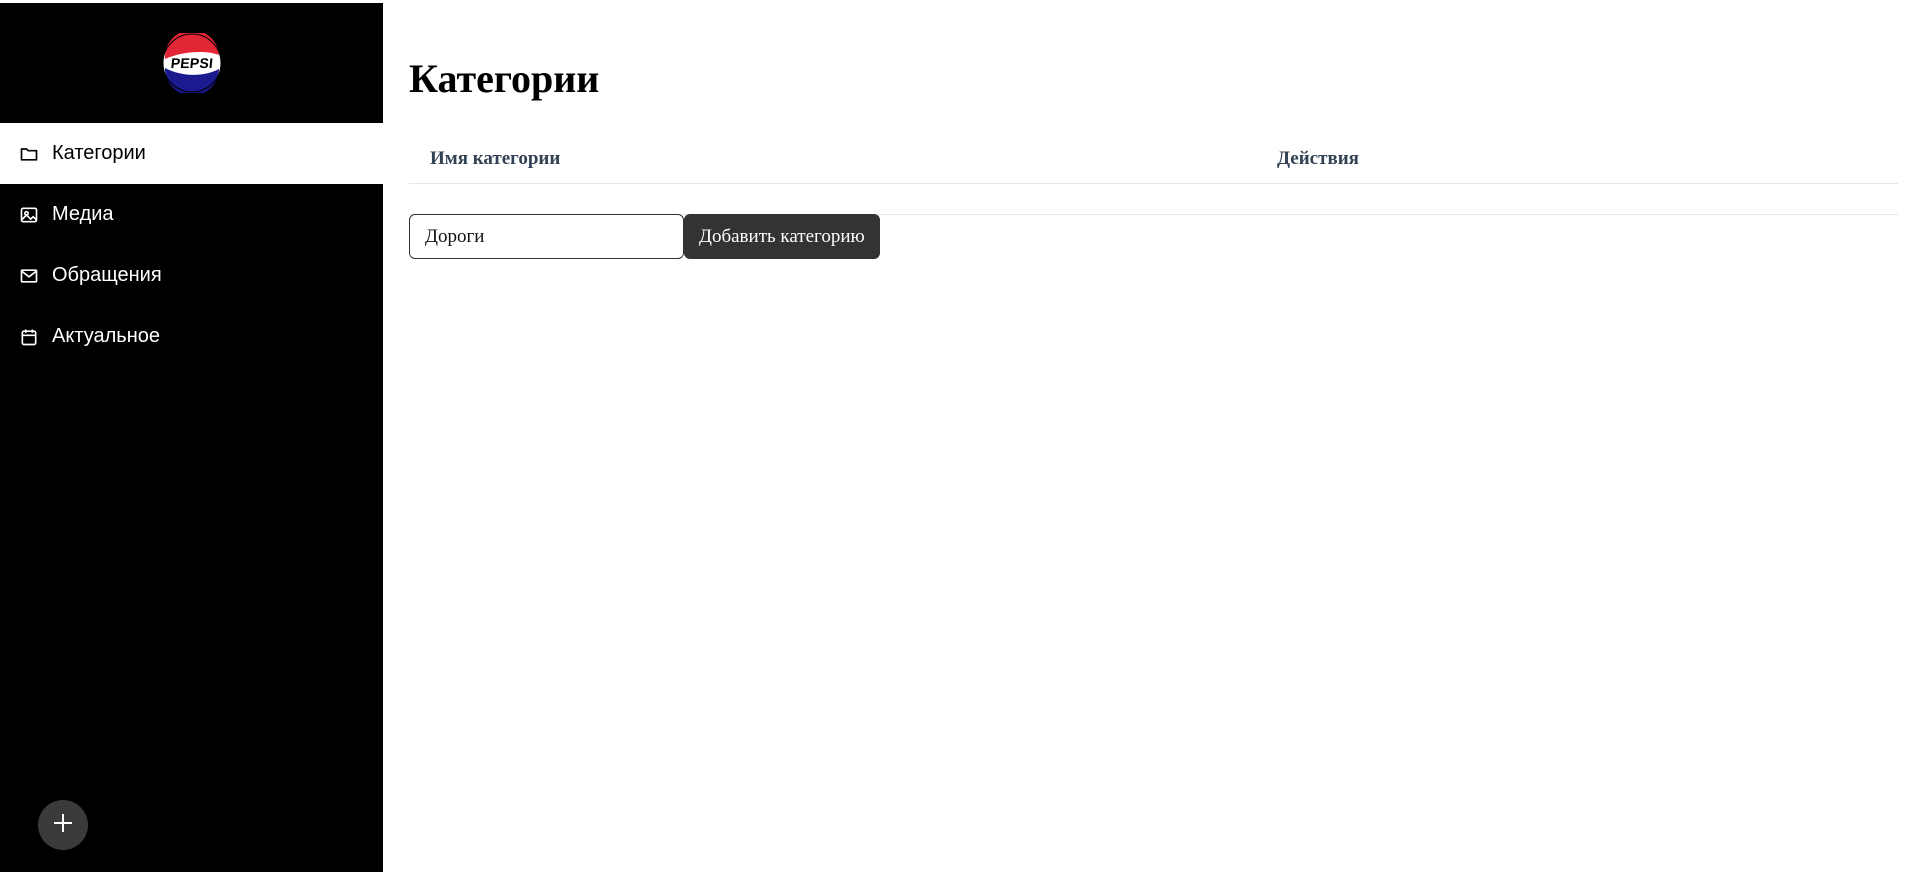  I want to click on table-body, so click(1153, 199).